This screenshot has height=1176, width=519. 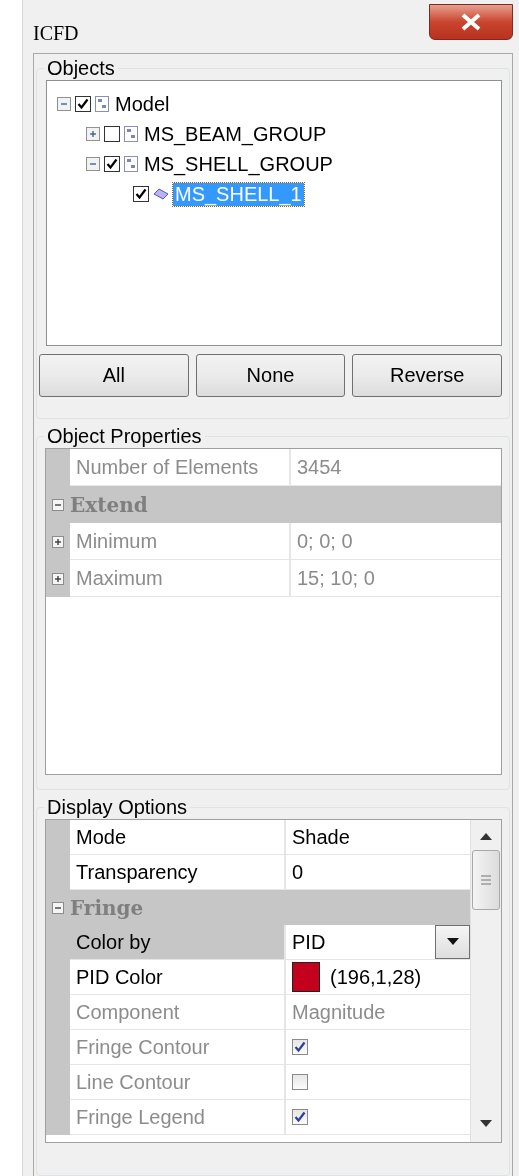 What do you see at coordinates (109, 504) in the screenshot?
I see `category-label: Extend` at bounding box center [109, 504].